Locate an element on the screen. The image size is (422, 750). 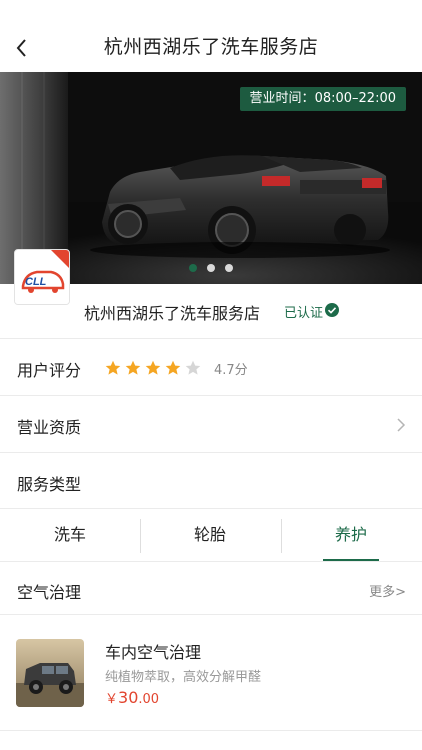
tab-tires: 轮胎 is located at coordinates (210, 535).